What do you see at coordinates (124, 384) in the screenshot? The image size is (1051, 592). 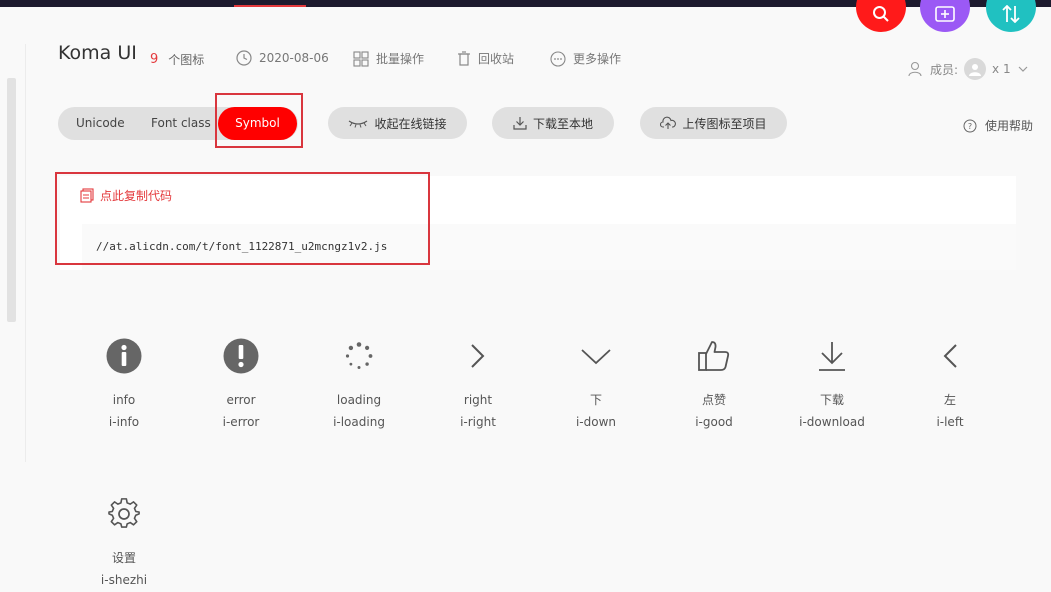 I see `icon-card-info: info i-info` at bounding box center [124, 384].